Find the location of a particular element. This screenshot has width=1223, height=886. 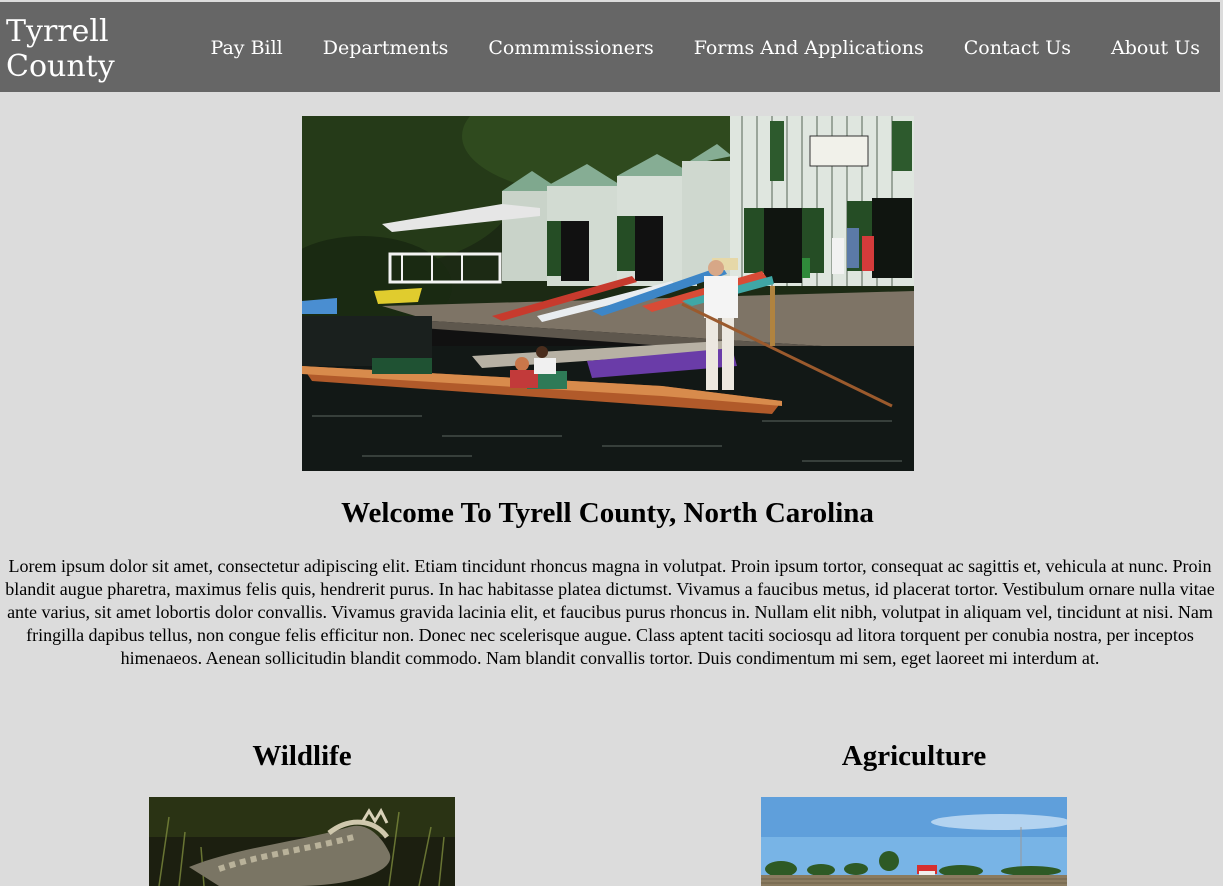

nav-departments: Departments is located at coordinates (386, 48).